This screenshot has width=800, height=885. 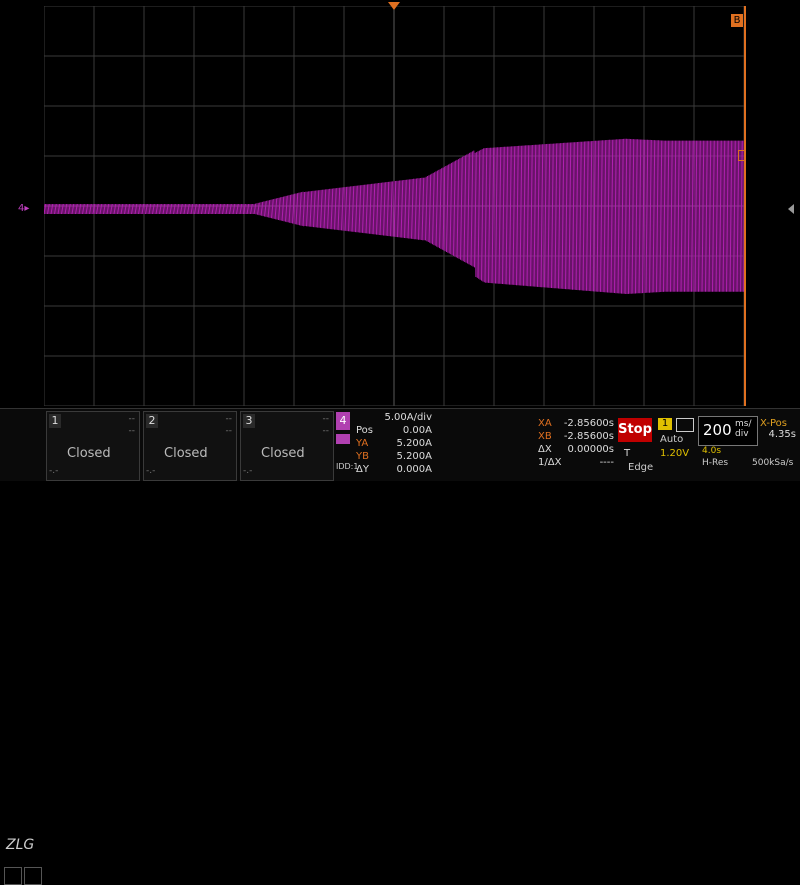 I want to click on horizontal-resolution-label: H-Res, so click(x=715, y=463).